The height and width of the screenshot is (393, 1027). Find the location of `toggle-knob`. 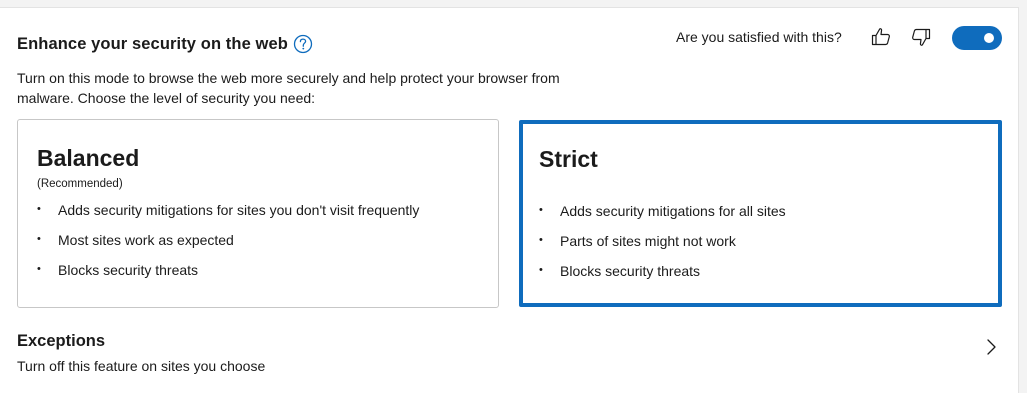

toggle-knob is located at coordinates (989, 38).